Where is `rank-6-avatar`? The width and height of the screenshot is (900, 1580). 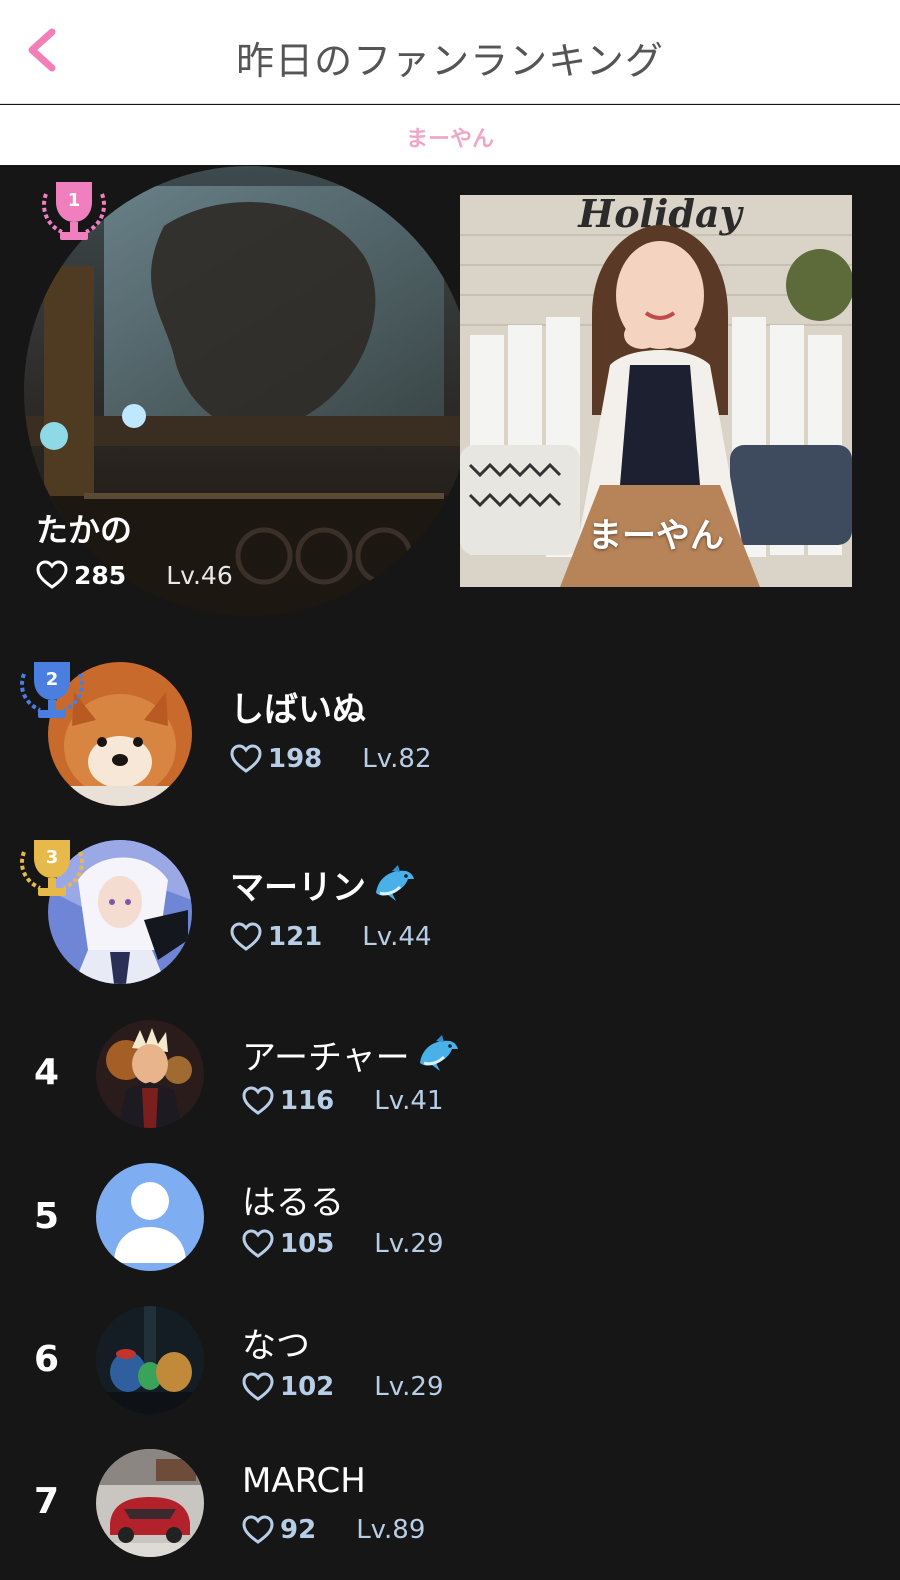 rank-6-avatar is located at coordinates (150, 1360).